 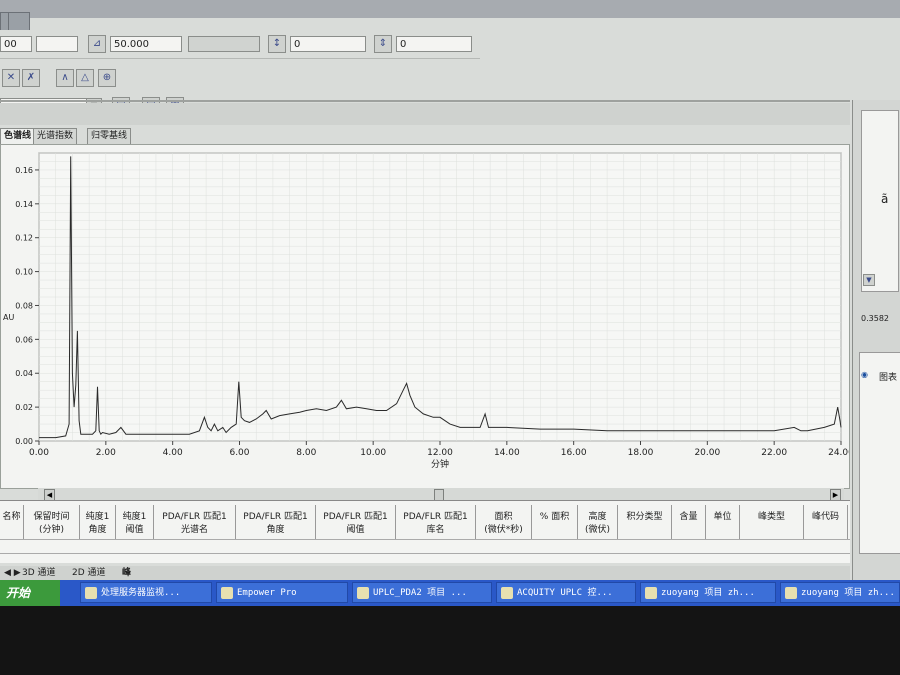 What do you see at coordinates (52, 522) in the screenshot?
I see `col-retention-time: 保留时间 (分钟)` at bounding box center [52, 522].